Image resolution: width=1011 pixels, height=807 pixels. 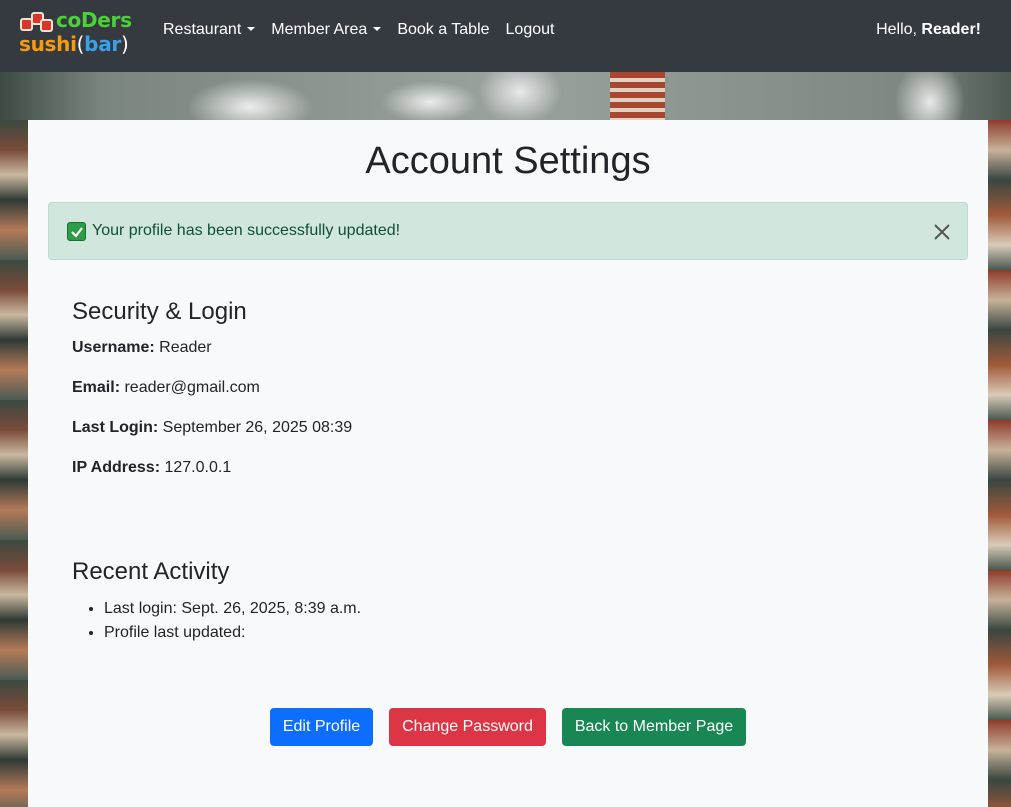 What do you see at coordinates (326, 30) in the screenshot?
I see `nav-member-area-dropdown: Member Area` at bounding box center [326, 30].